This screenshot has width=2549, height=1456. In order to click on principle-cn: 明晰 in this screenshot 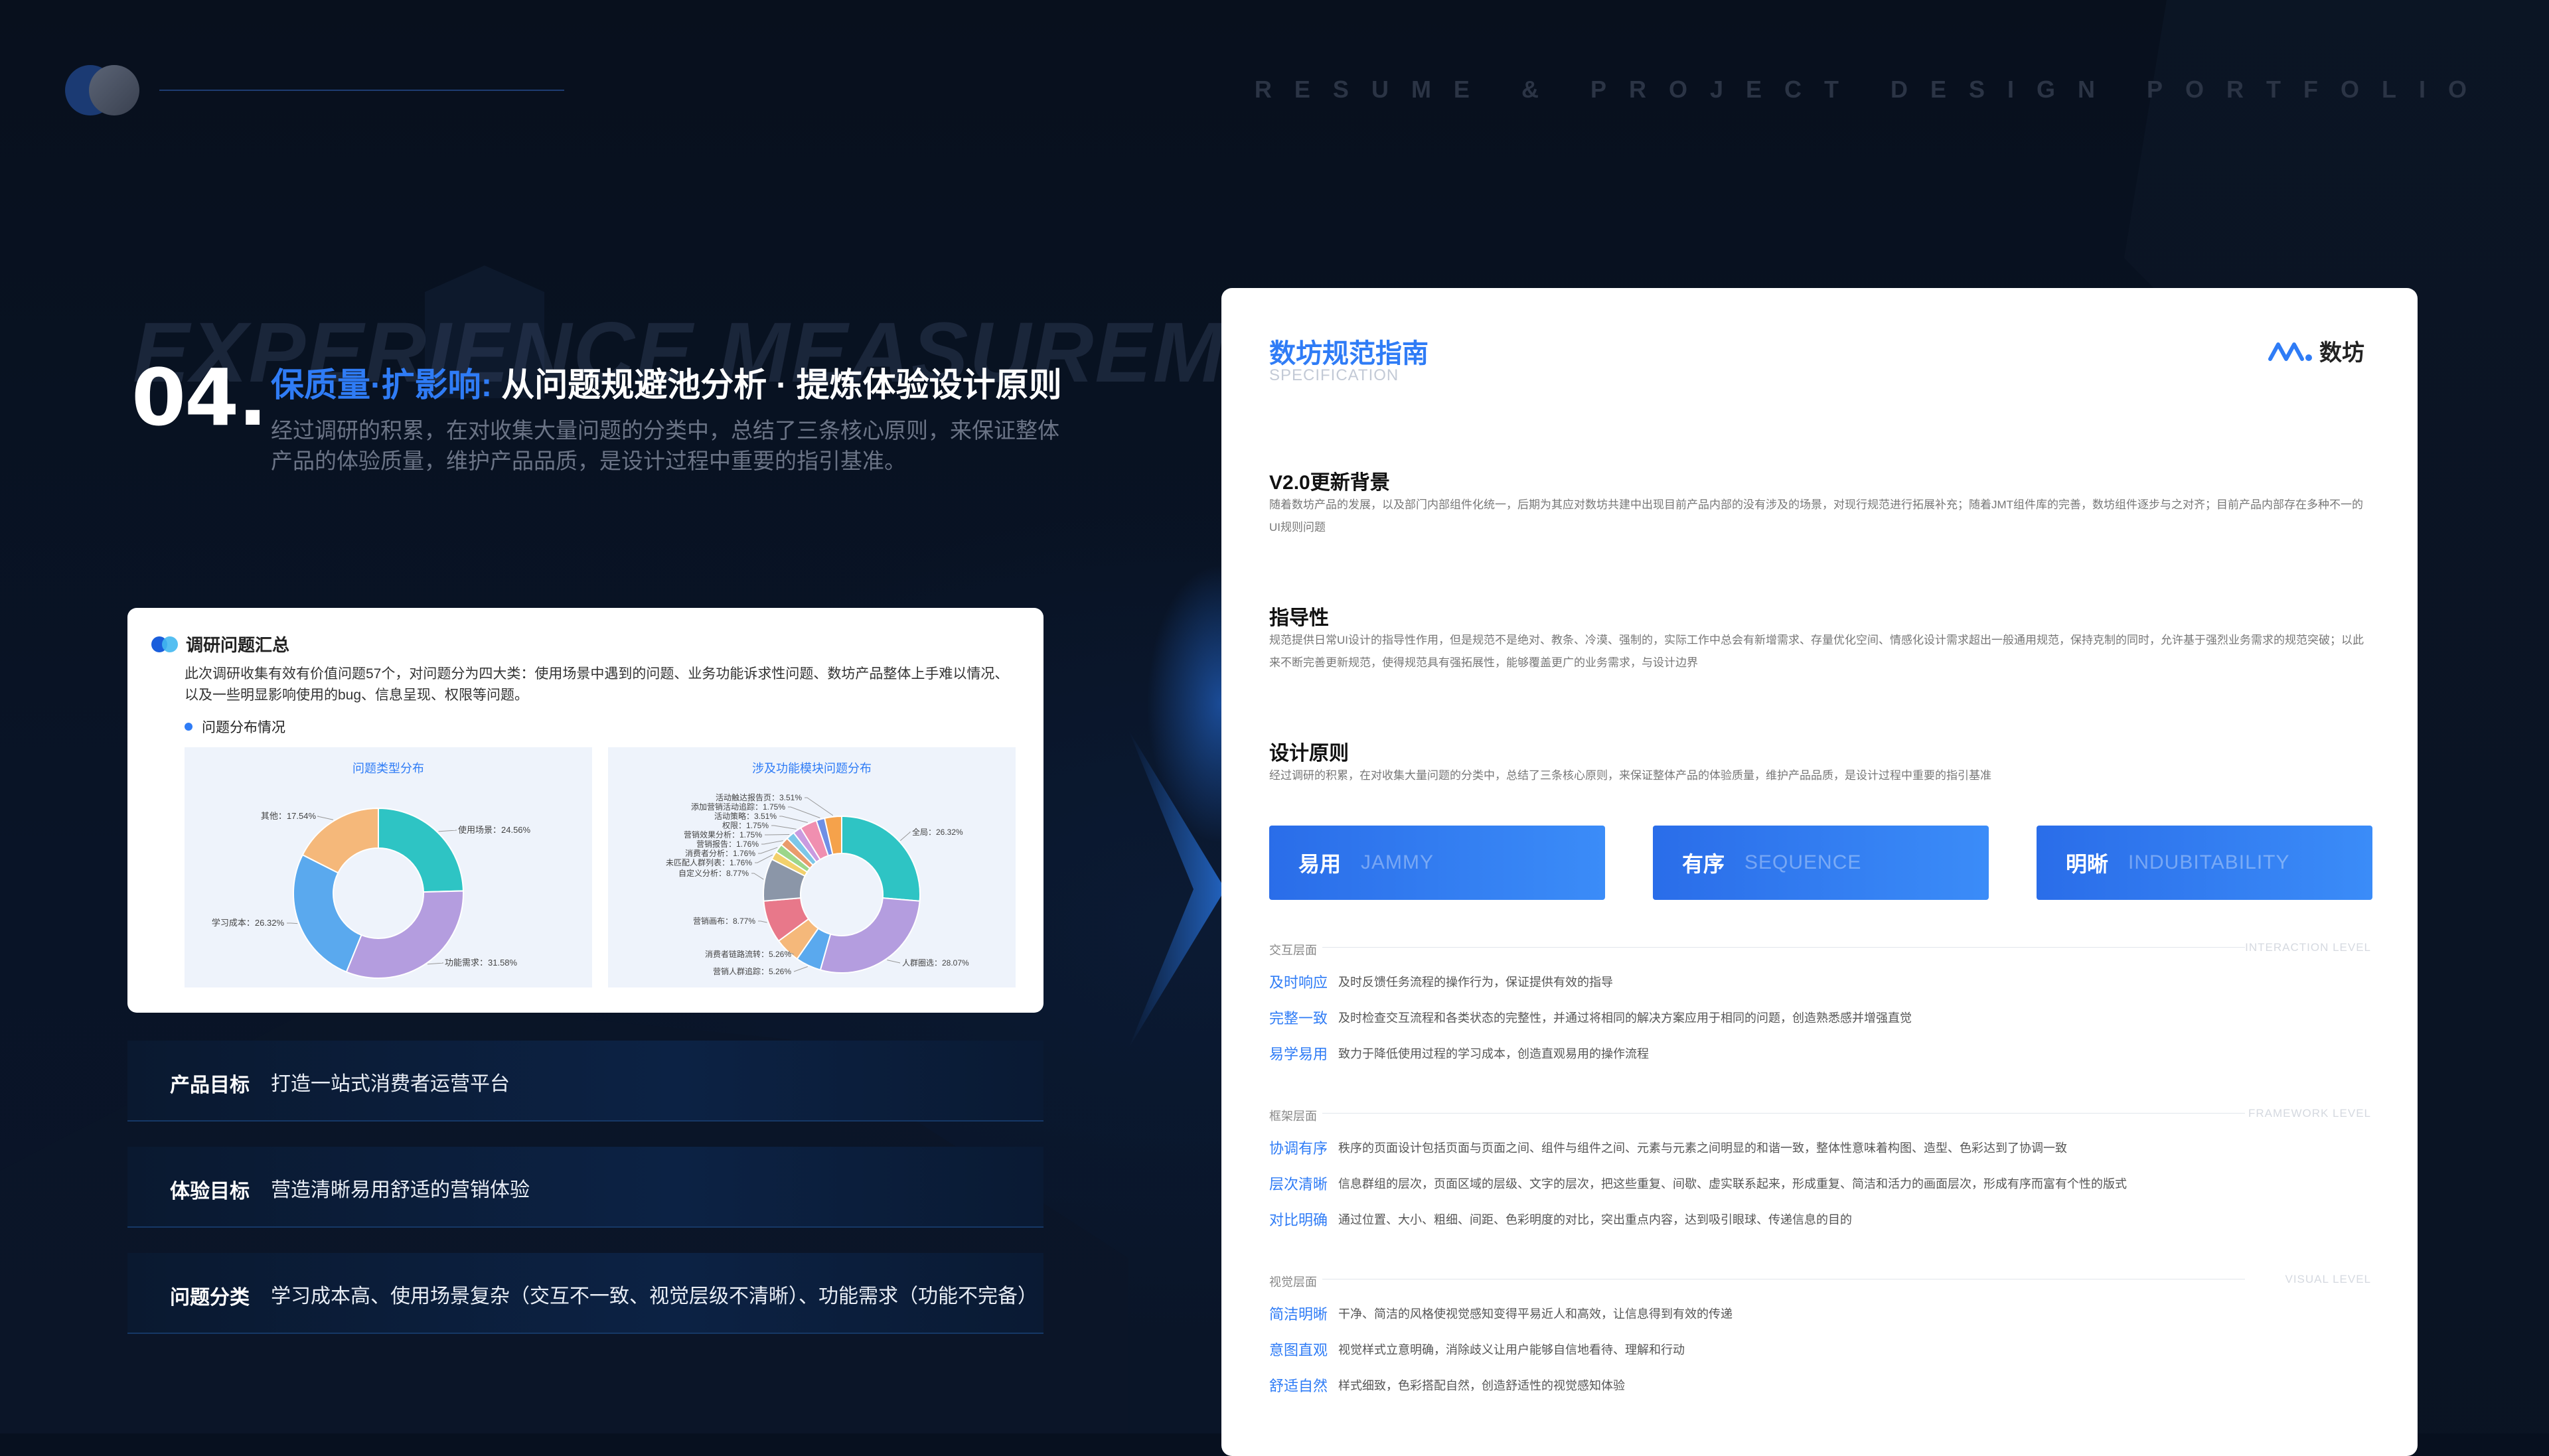, I will do `click(2087, 864)`.